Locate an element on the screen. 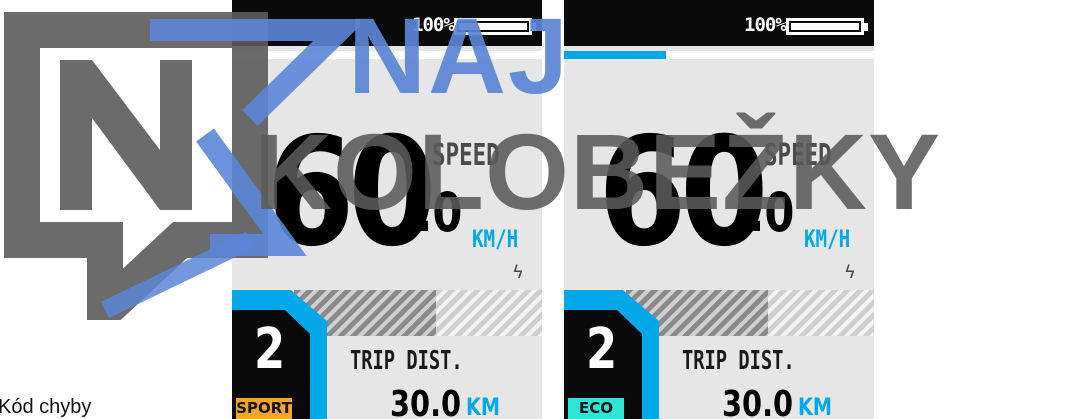 This screenshot has width=1081, height=419. error-code-caption: Kód chyby is located at coordinates (46, 407).